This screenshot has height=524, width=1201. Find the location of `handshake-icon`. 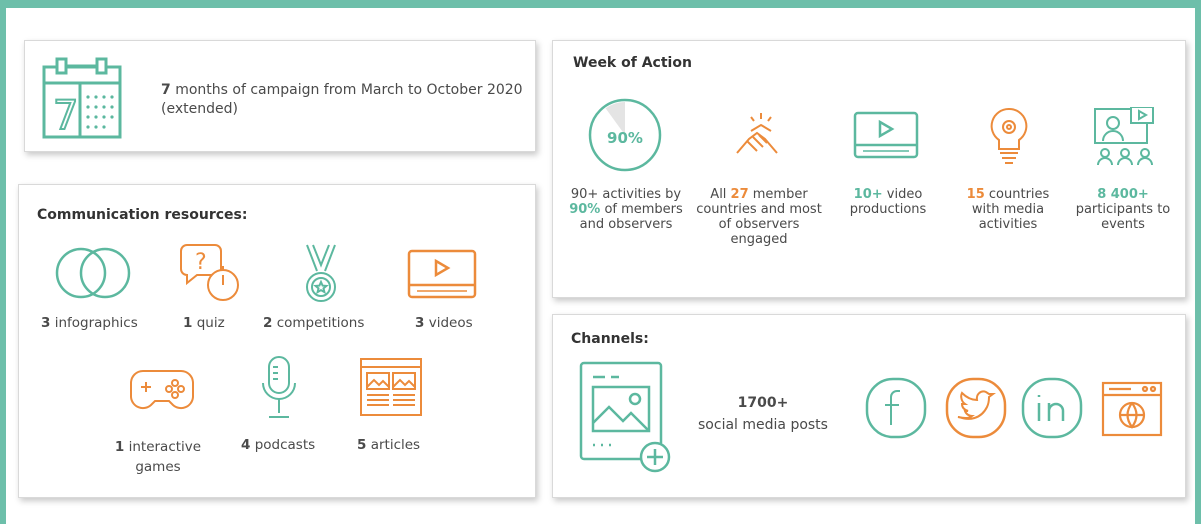

handshake-icon is located at coordinates (757, 133).